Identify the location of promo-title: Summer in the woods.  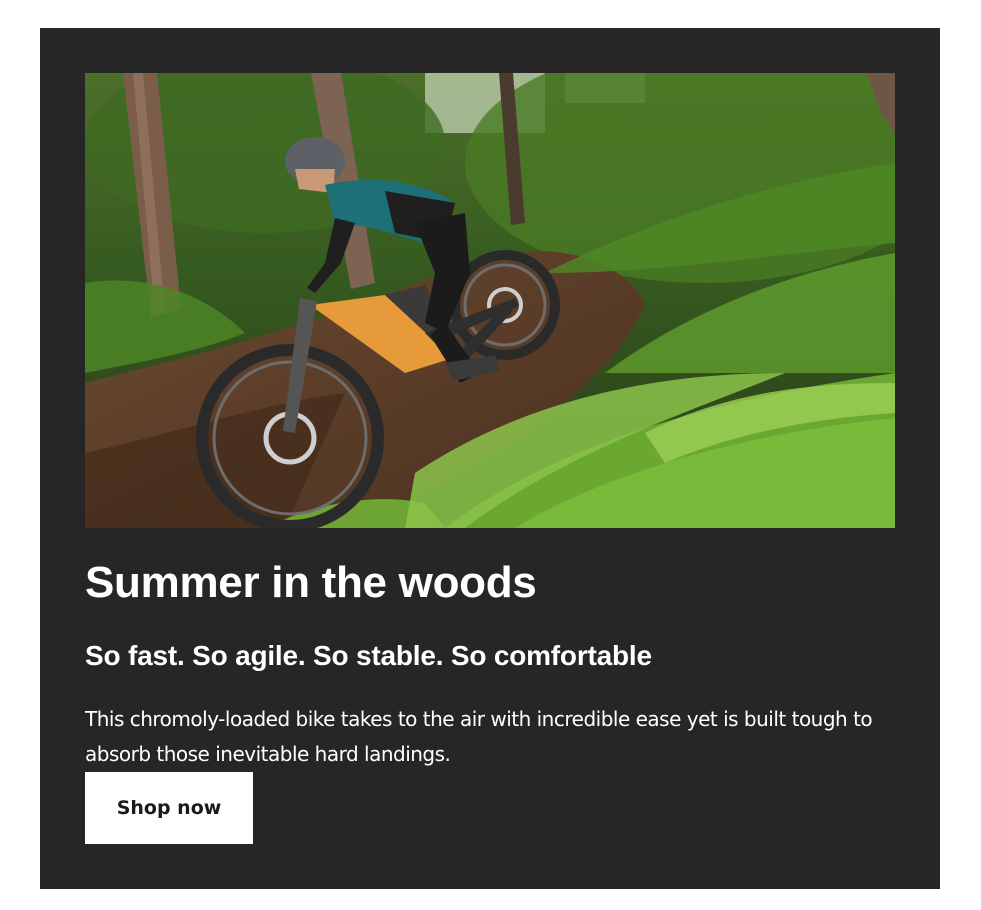
(311, 582).